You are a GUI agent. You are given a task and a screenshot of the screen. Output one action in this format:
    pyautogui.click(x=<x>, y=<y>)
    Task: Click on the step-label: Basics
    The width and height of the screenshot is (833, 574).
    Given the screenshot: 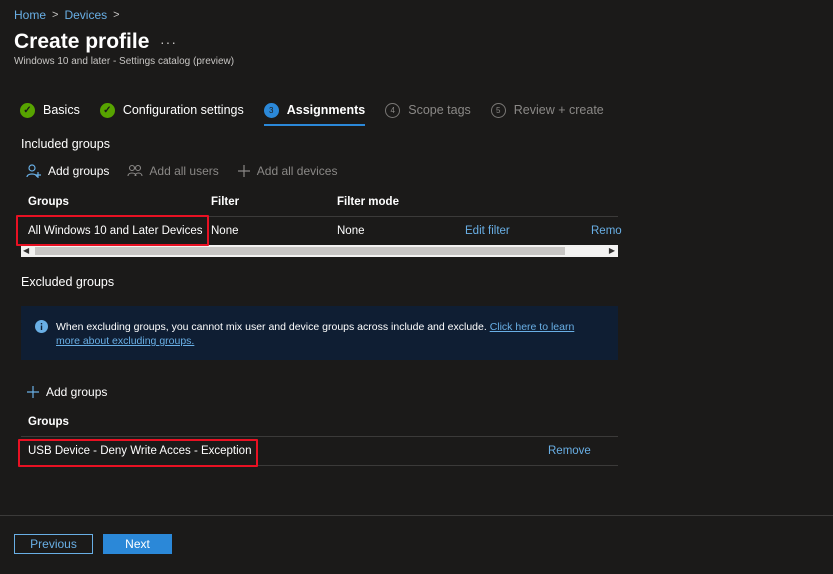 What is the action you would take?
    pyautogui.click(x=61, y=110)
    